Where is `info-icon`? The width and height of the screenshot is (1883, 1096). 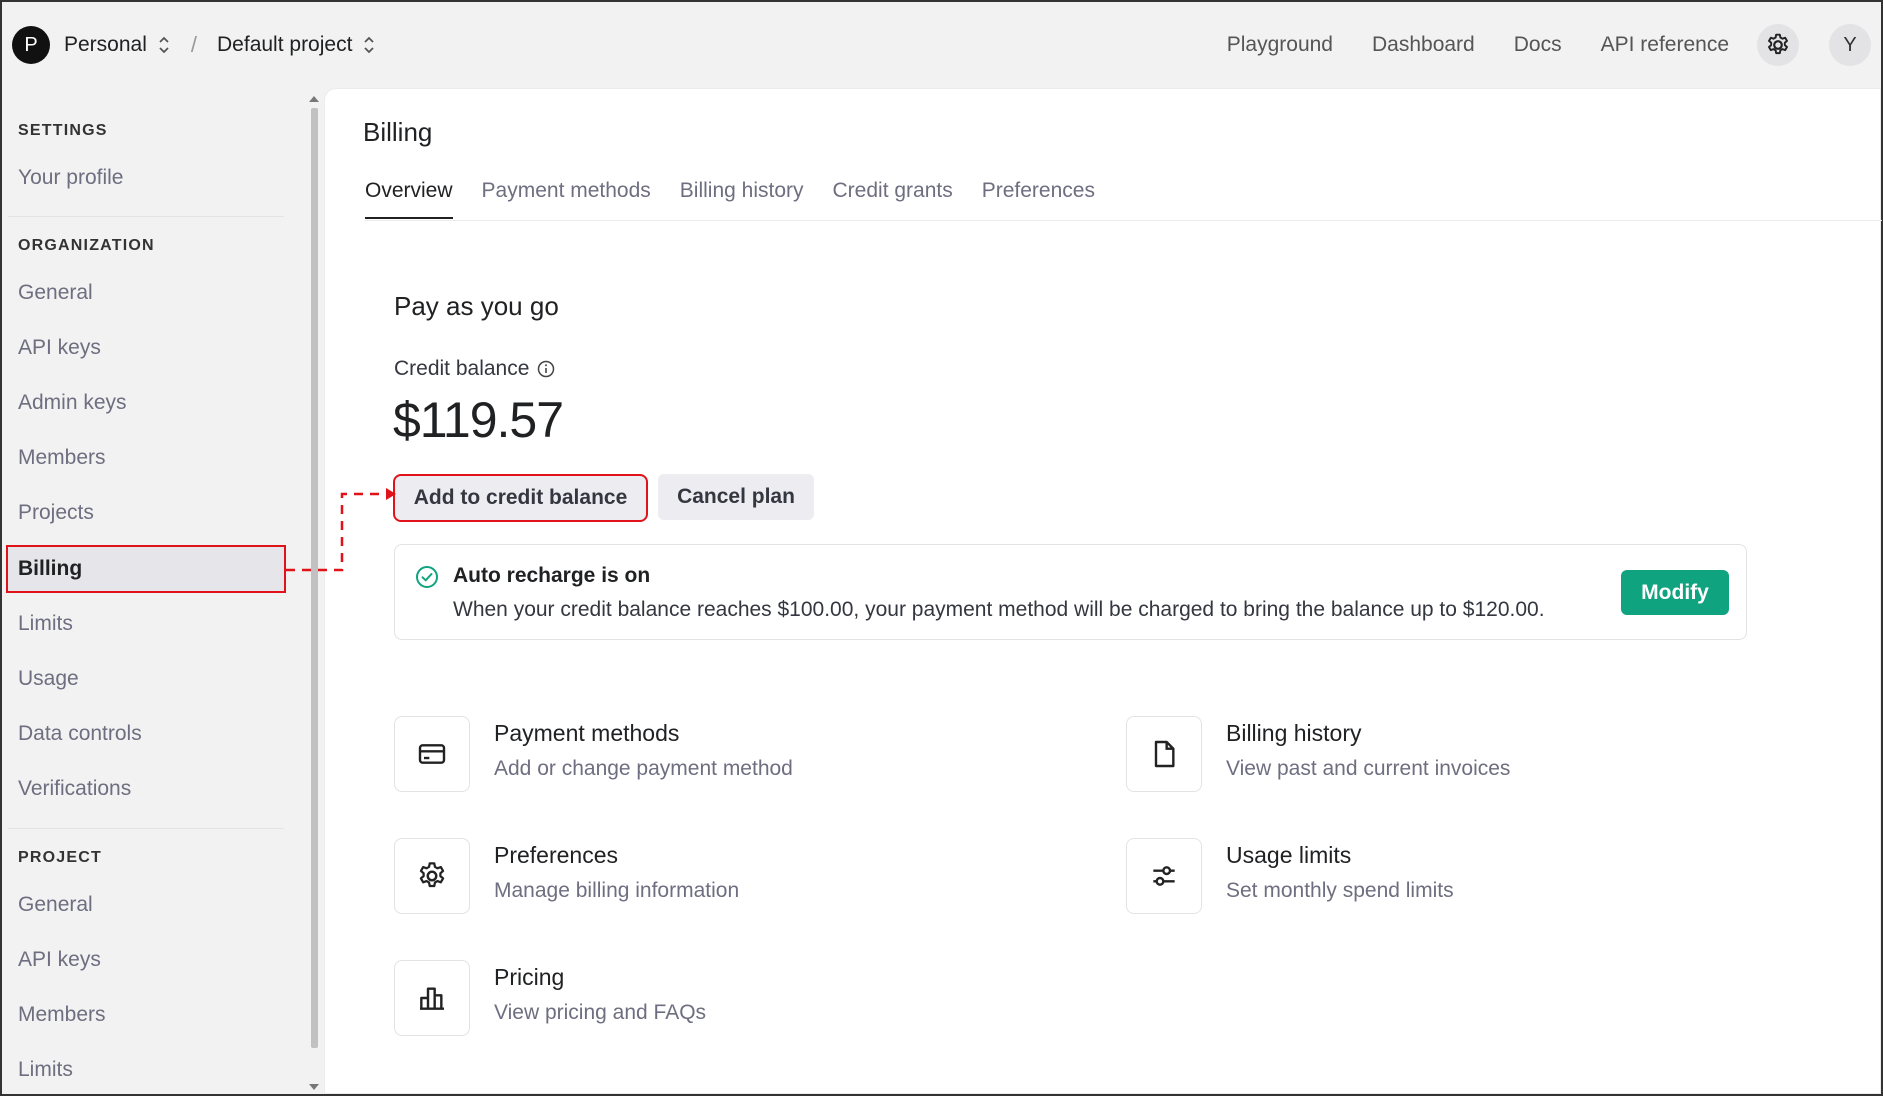
info-icon is located at coordinates (546, 369).